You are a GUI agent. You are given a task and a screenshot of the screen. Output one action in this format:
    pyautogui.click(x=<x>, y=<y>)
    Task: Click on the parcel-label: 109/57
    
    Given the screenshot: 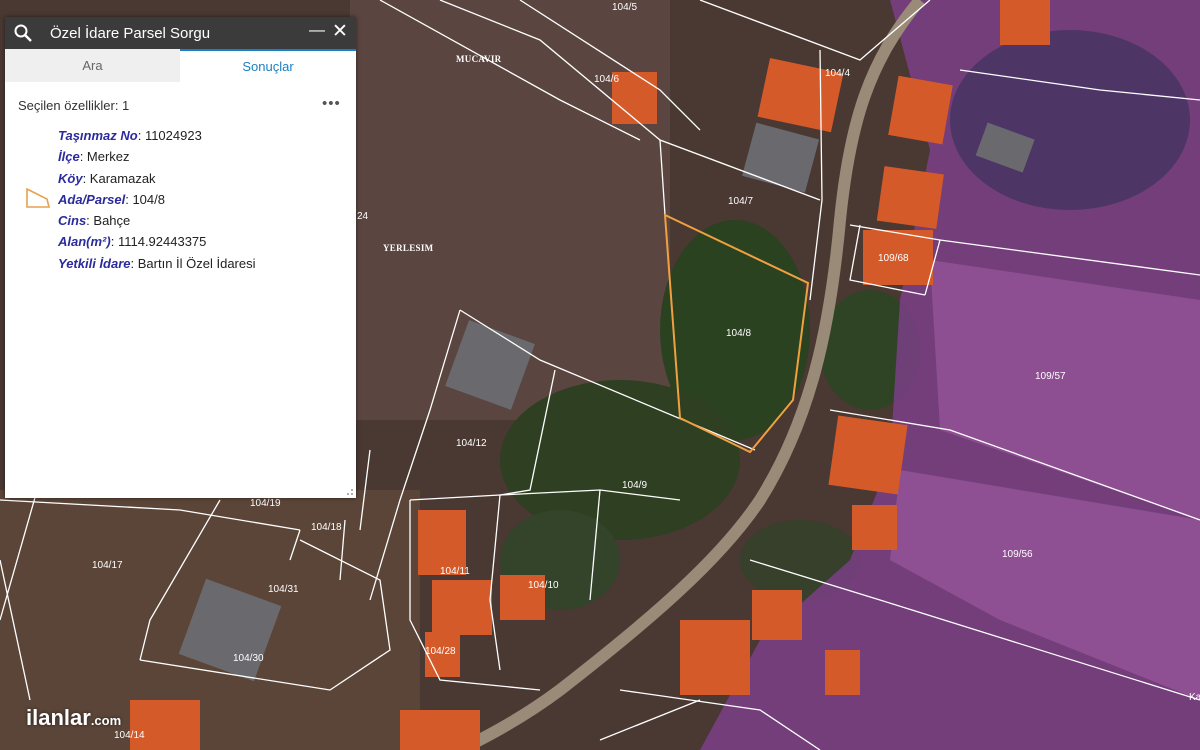 What is the action you would take?
    pyautogui.click(x=1050, y=376)
    